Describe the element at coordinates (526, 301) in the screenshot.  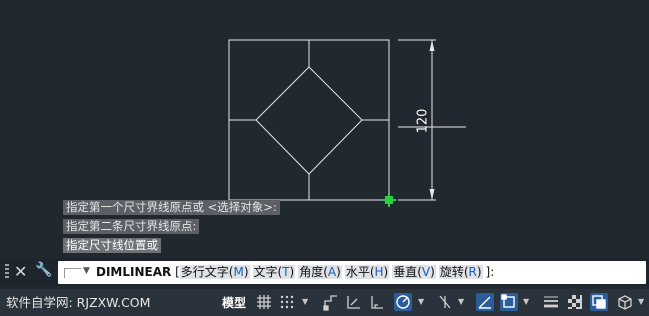
I see `object-snap-dropdown-icon: ▼` at that location.